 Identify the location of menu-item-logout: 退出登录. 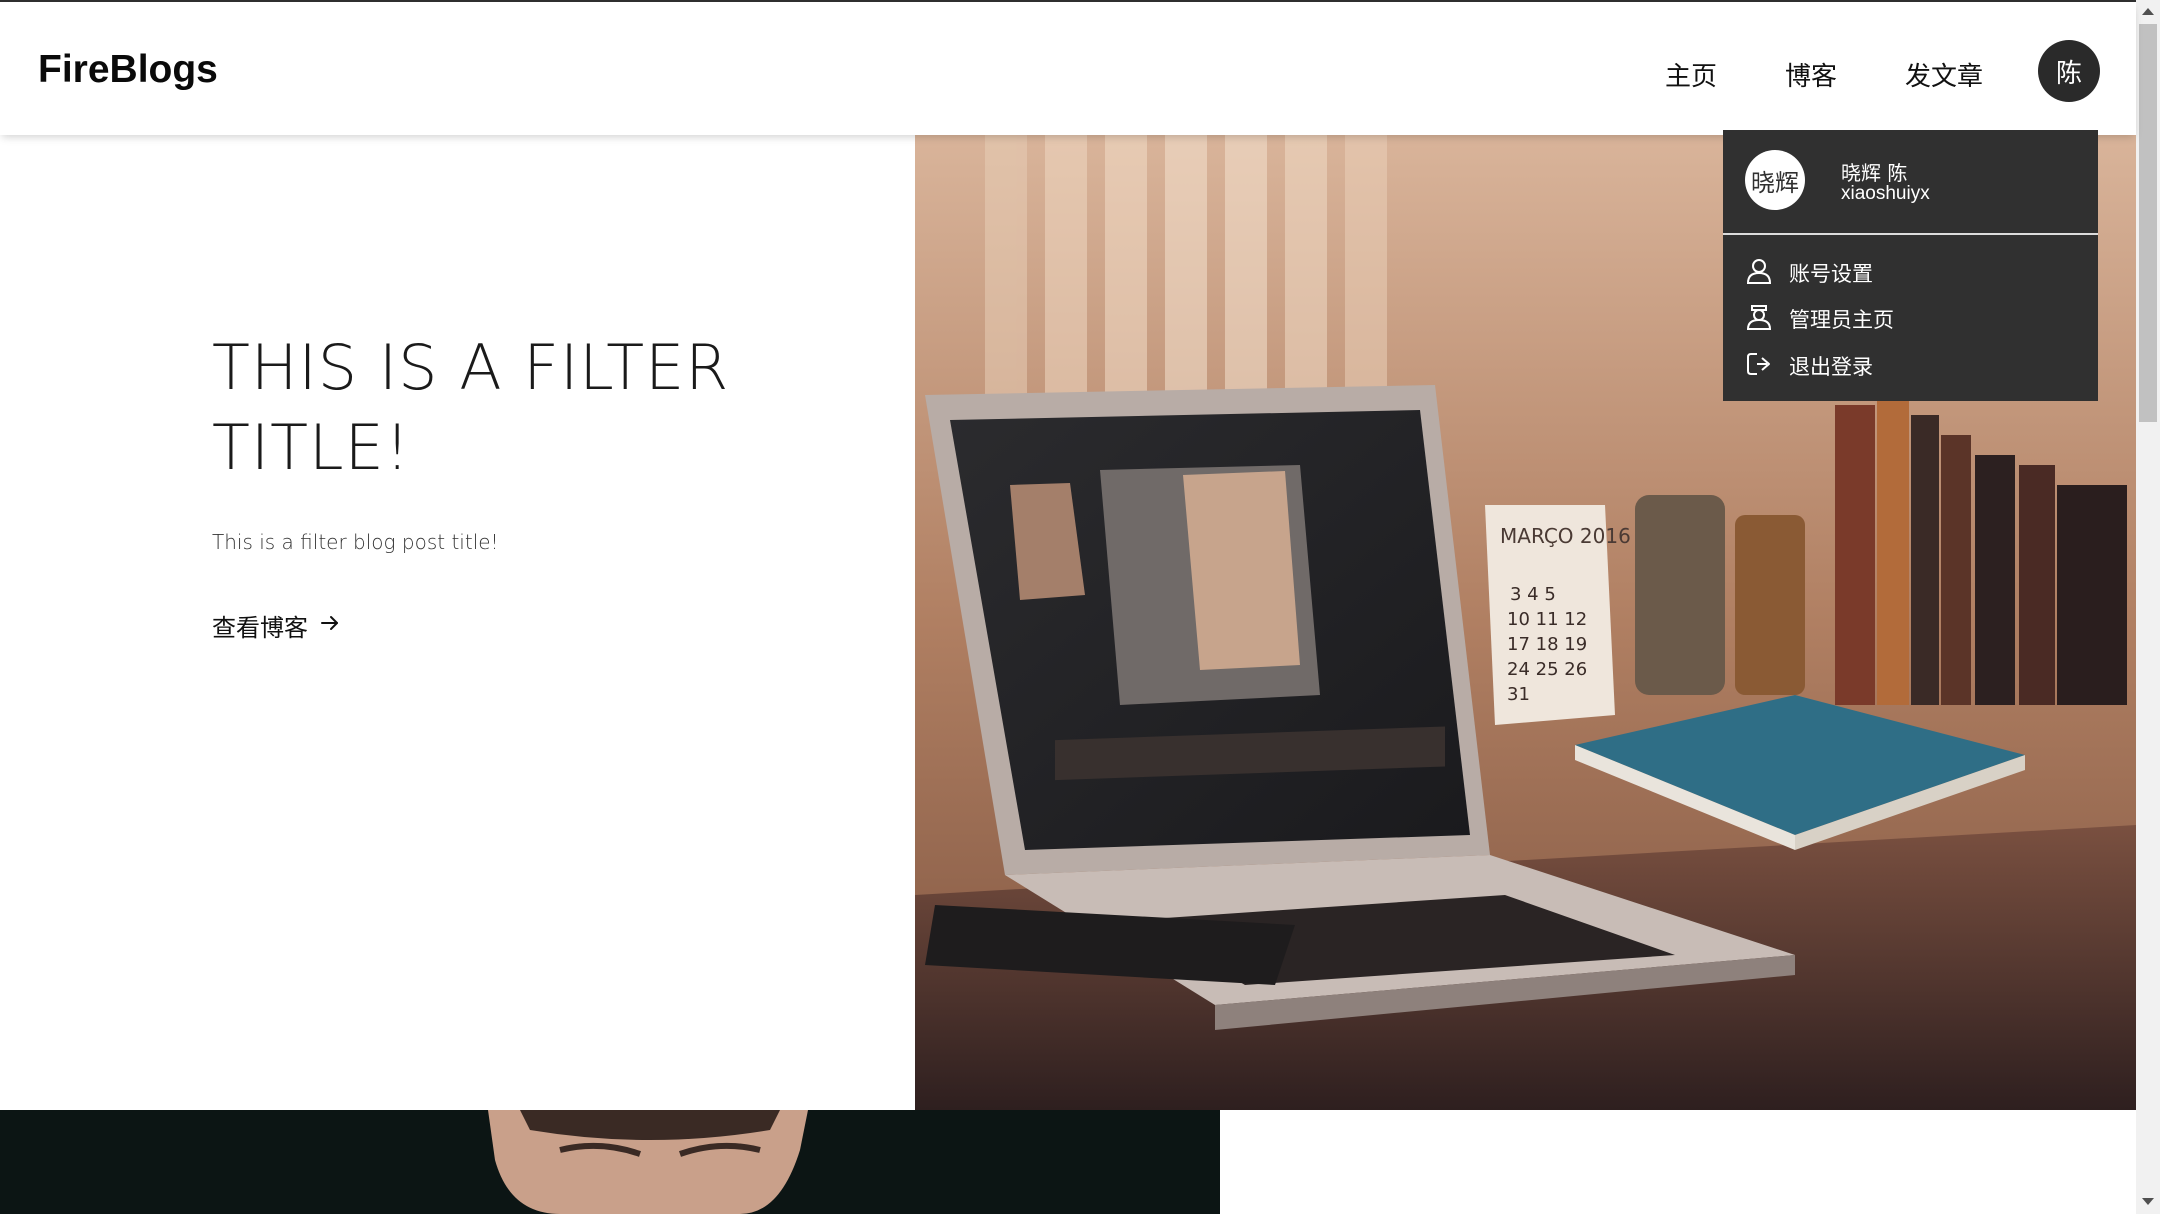
(1809, 366).